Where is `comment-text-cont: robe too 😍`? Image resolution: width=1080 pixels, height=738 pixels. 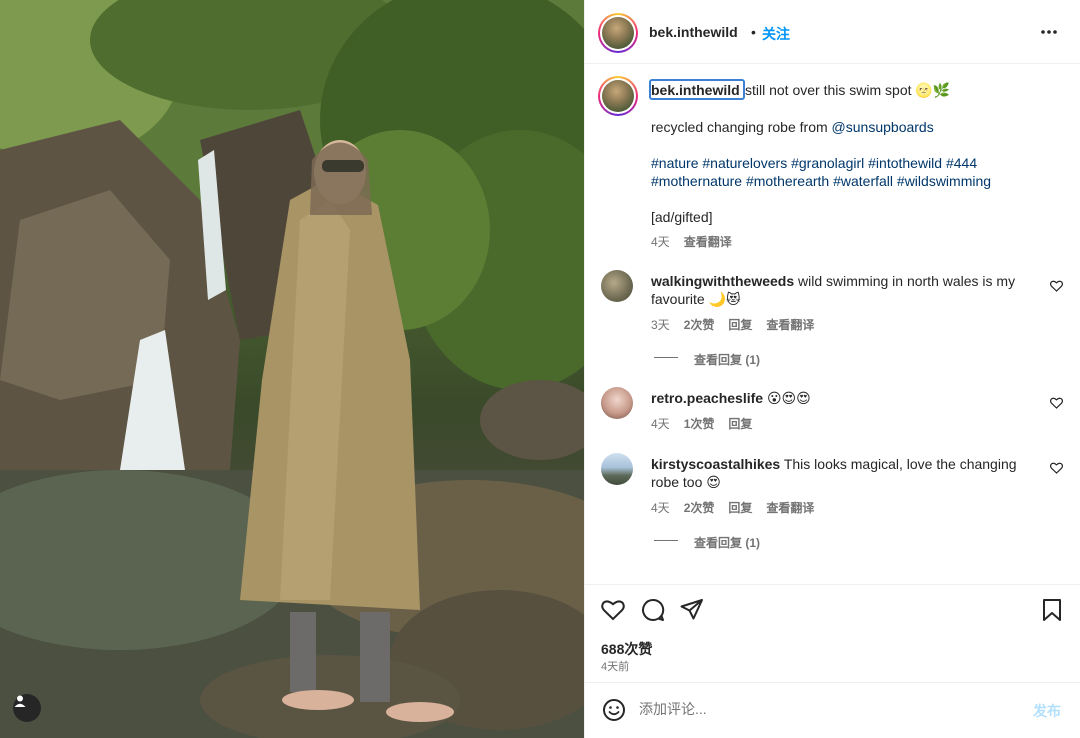 comment-text-cont: robe too 😍 is located at coordinates (686, 482).